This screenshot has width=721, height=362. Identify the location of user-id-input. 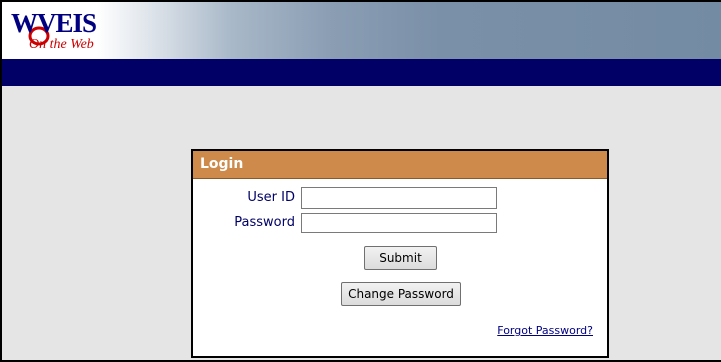
(399, 198).